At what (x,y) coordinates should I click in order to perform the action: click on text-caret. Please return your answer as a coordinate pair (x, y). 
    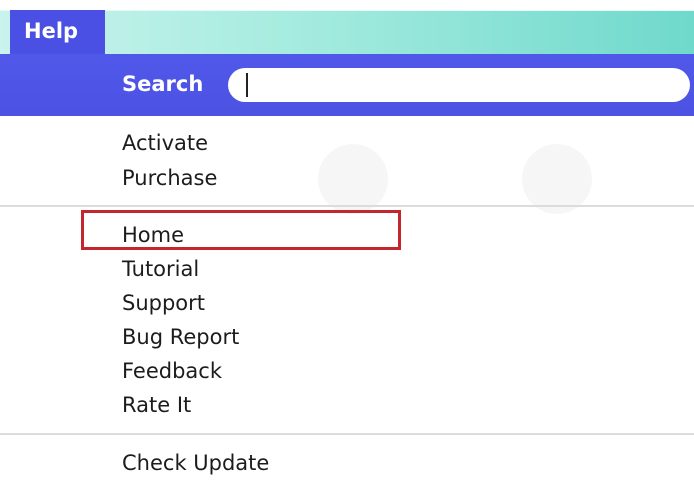
    Looking at the image, I should click on (247, 85).